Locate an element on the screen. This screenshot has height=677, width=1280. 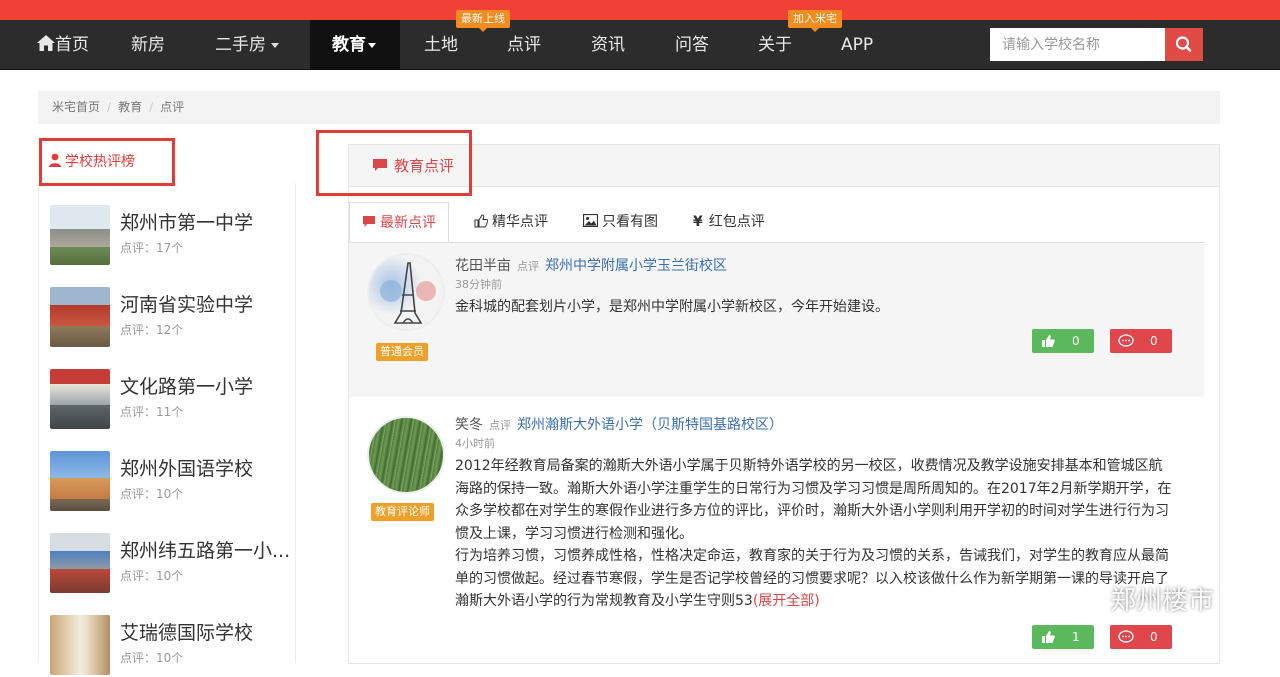
school-review-count: 点评：17个 is located at coordinates (152, 248).